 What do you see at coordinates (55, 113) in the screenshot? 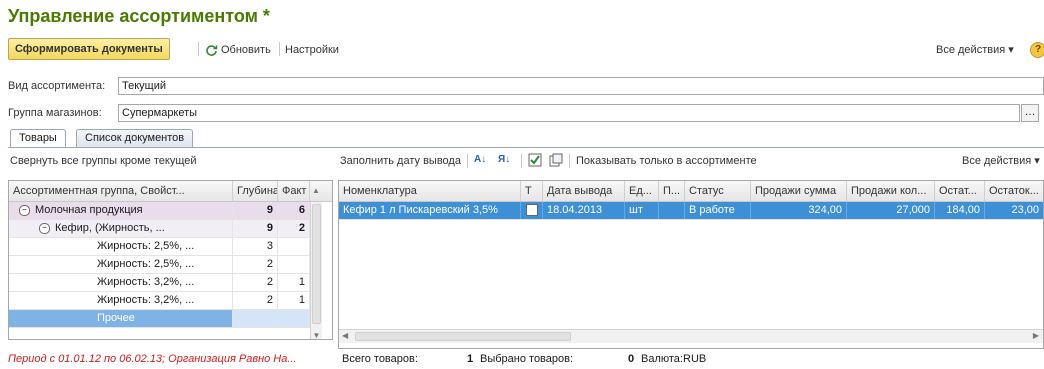
I see `store-group-label: Группа магазинов:` at bounding box center [55, 113].